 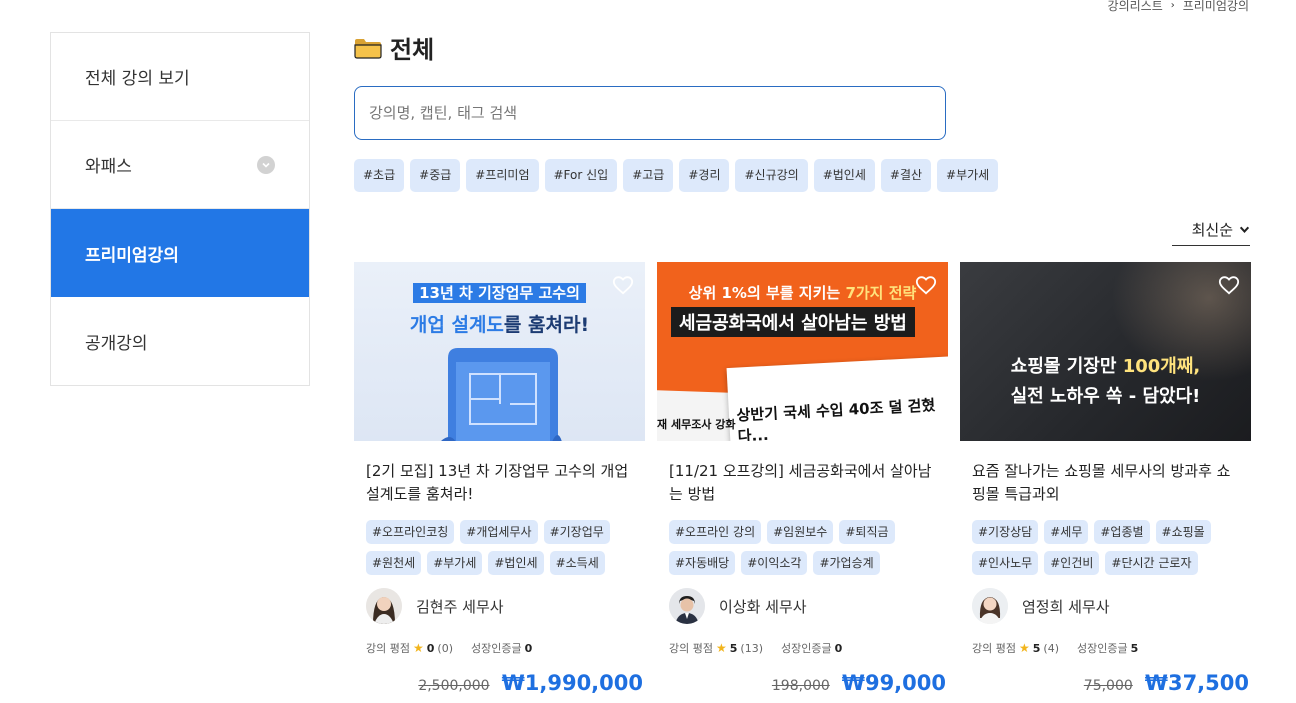 I want to click on filter-tag: #경리, so click(x=704, y=175).